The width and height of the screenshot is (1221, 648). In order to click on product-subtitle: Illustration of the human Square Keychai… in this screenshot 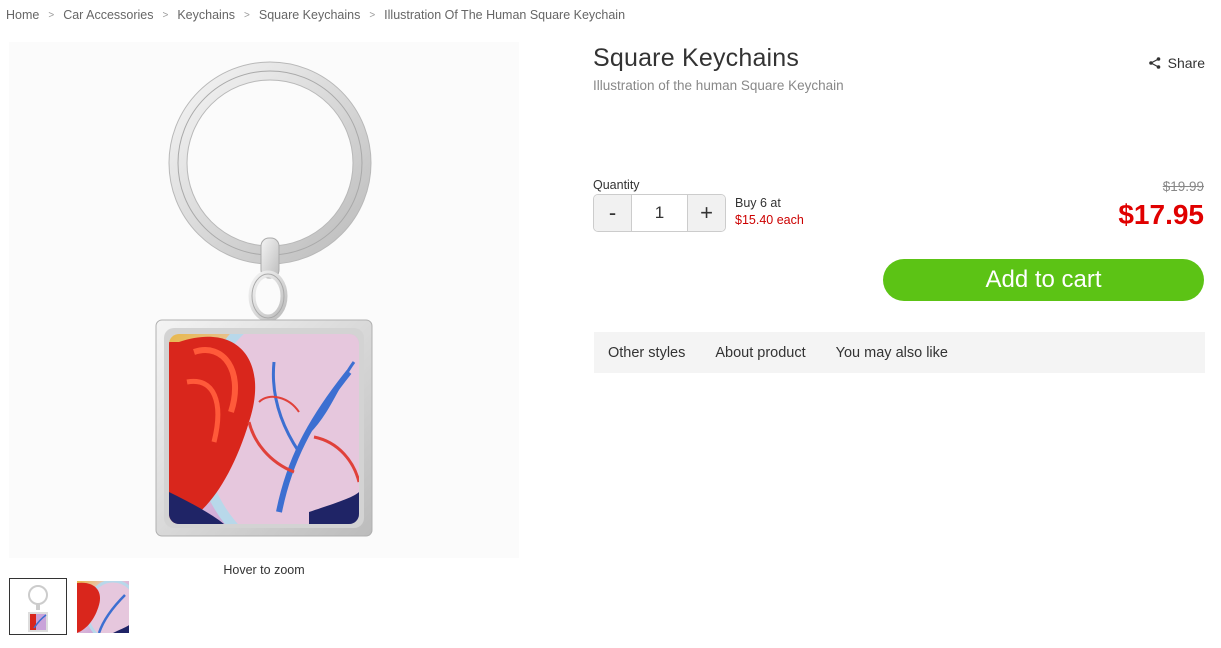, I will do `click(718, 85)`.